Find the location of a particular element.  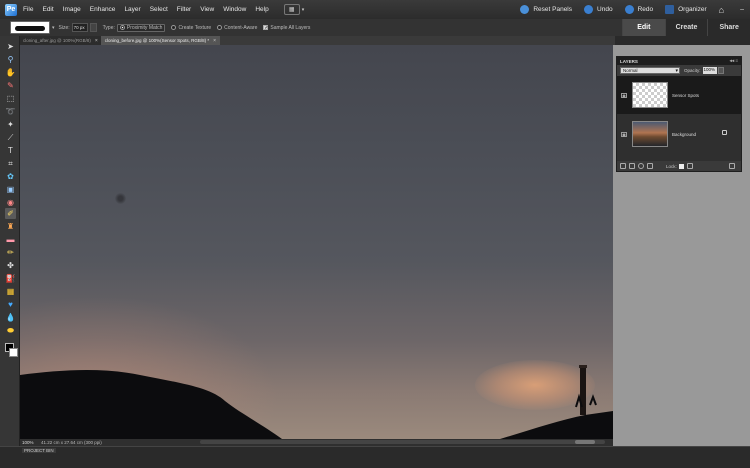

tab-share: Share is located at coordinates (728, 27).